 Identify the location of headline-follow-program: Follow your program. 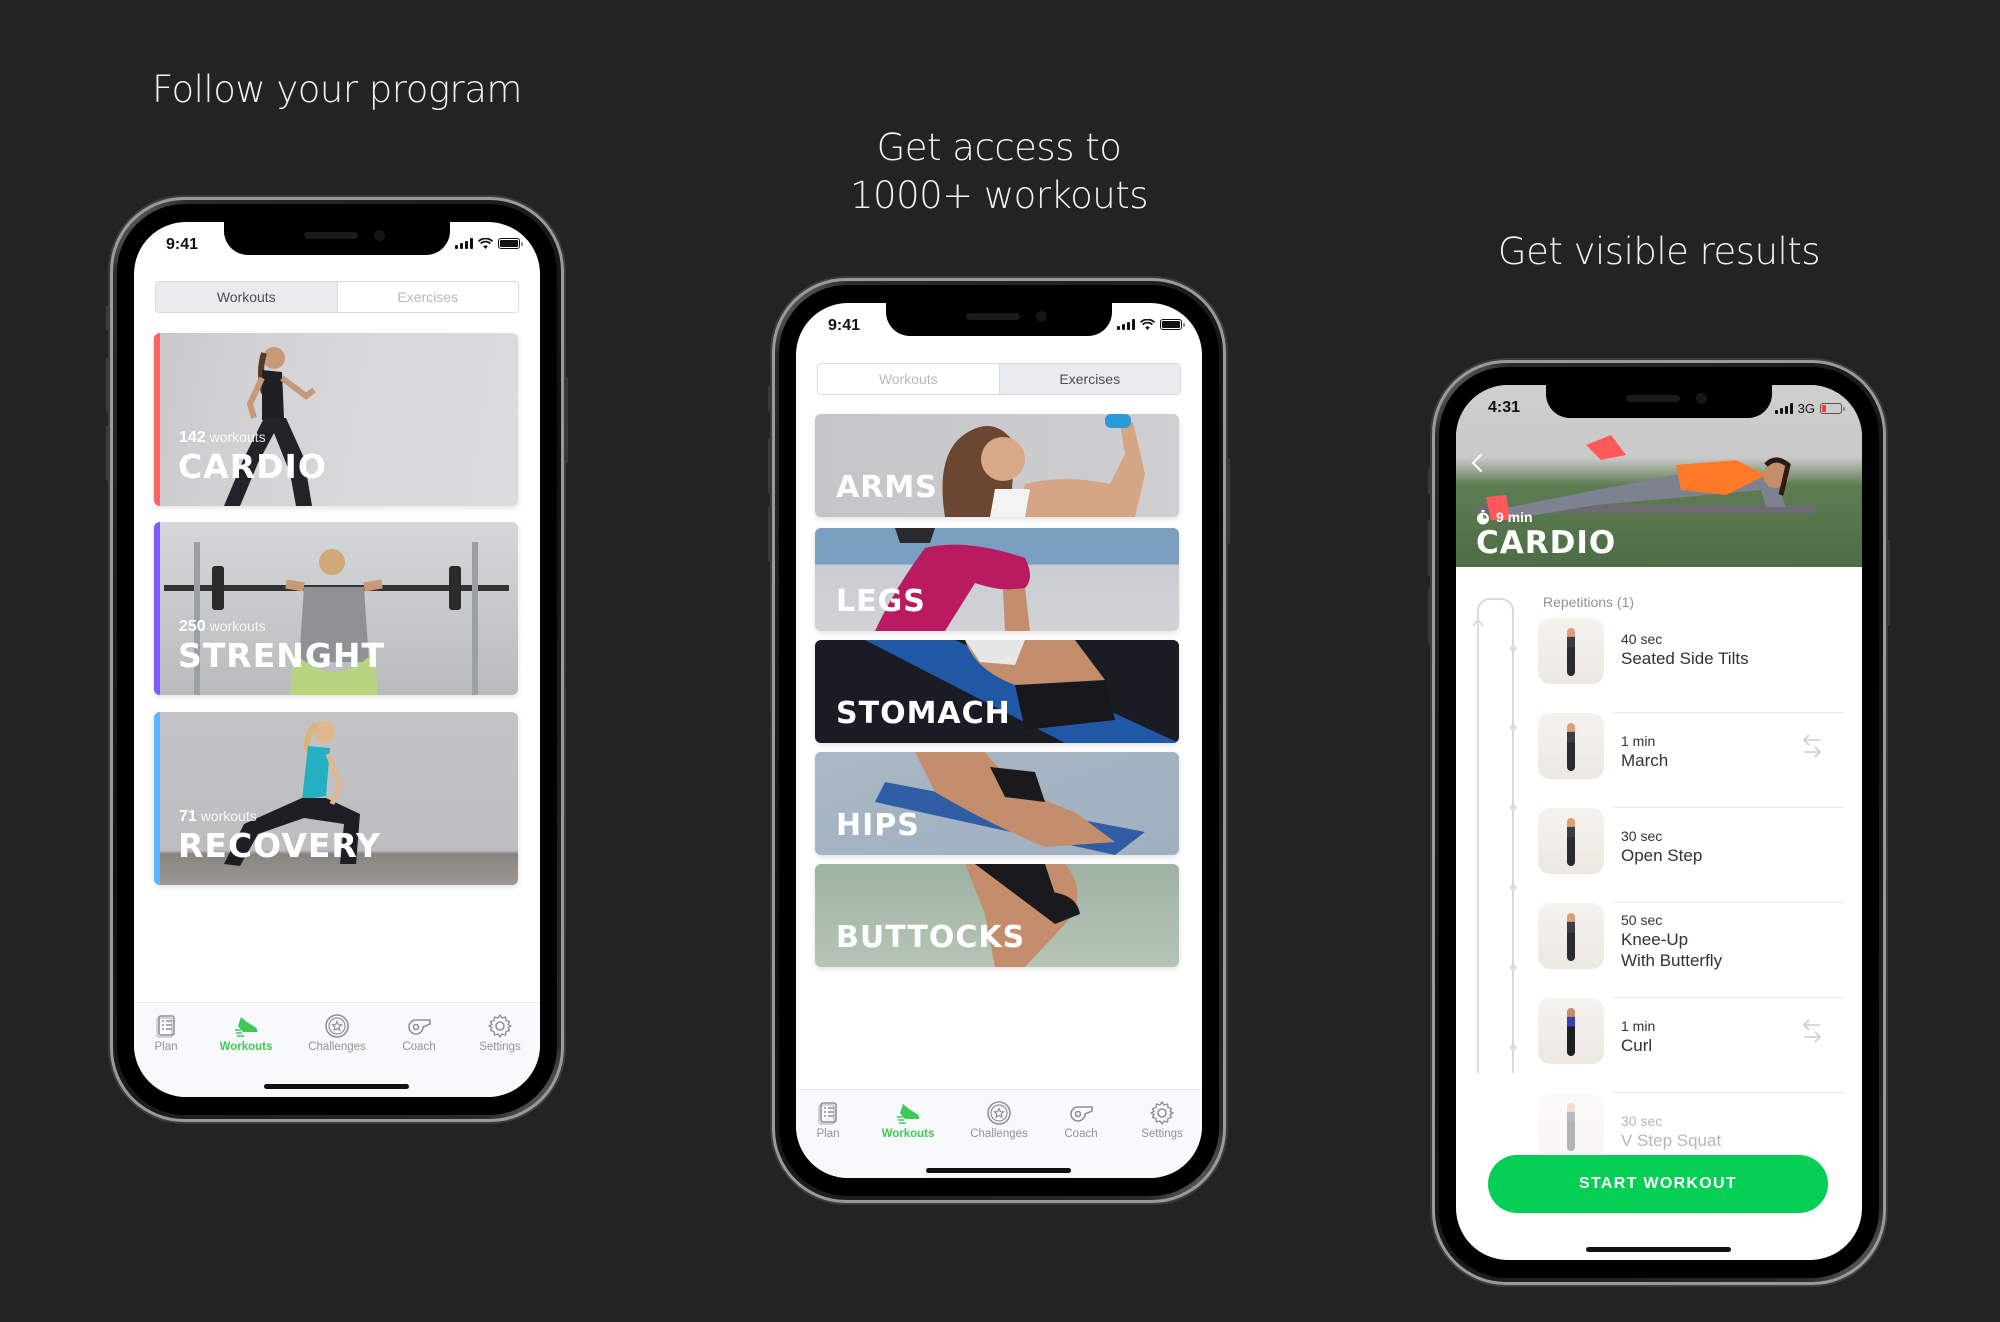
(337, 89).